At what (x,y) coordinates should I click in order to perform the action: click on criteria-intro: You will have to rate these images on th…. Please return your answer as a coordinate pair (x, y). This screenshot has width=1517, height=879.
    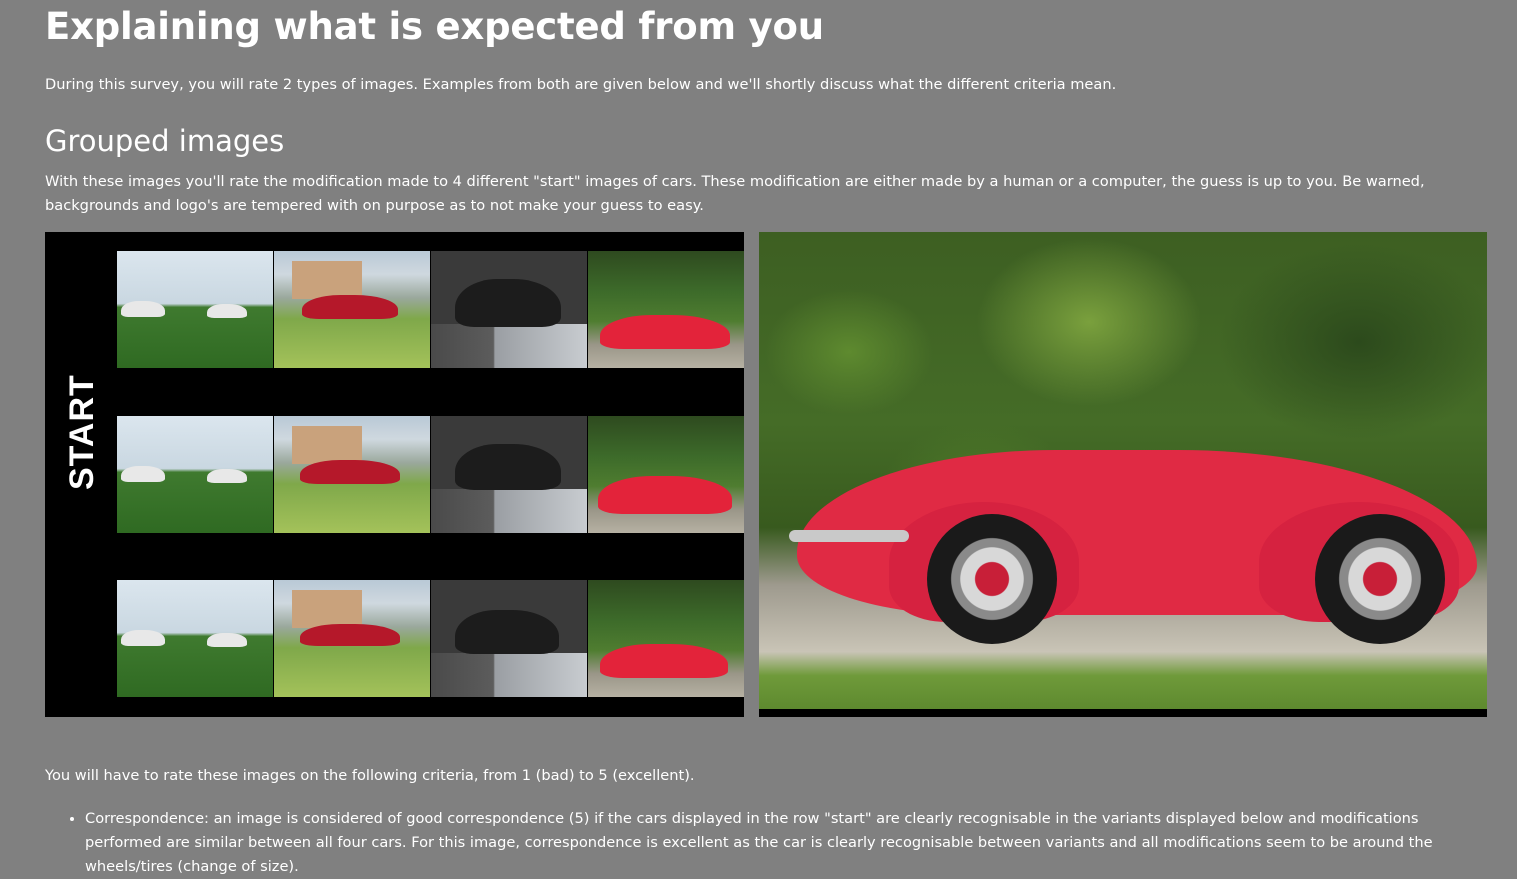
    Looking at the image, I should click on (370, 775).